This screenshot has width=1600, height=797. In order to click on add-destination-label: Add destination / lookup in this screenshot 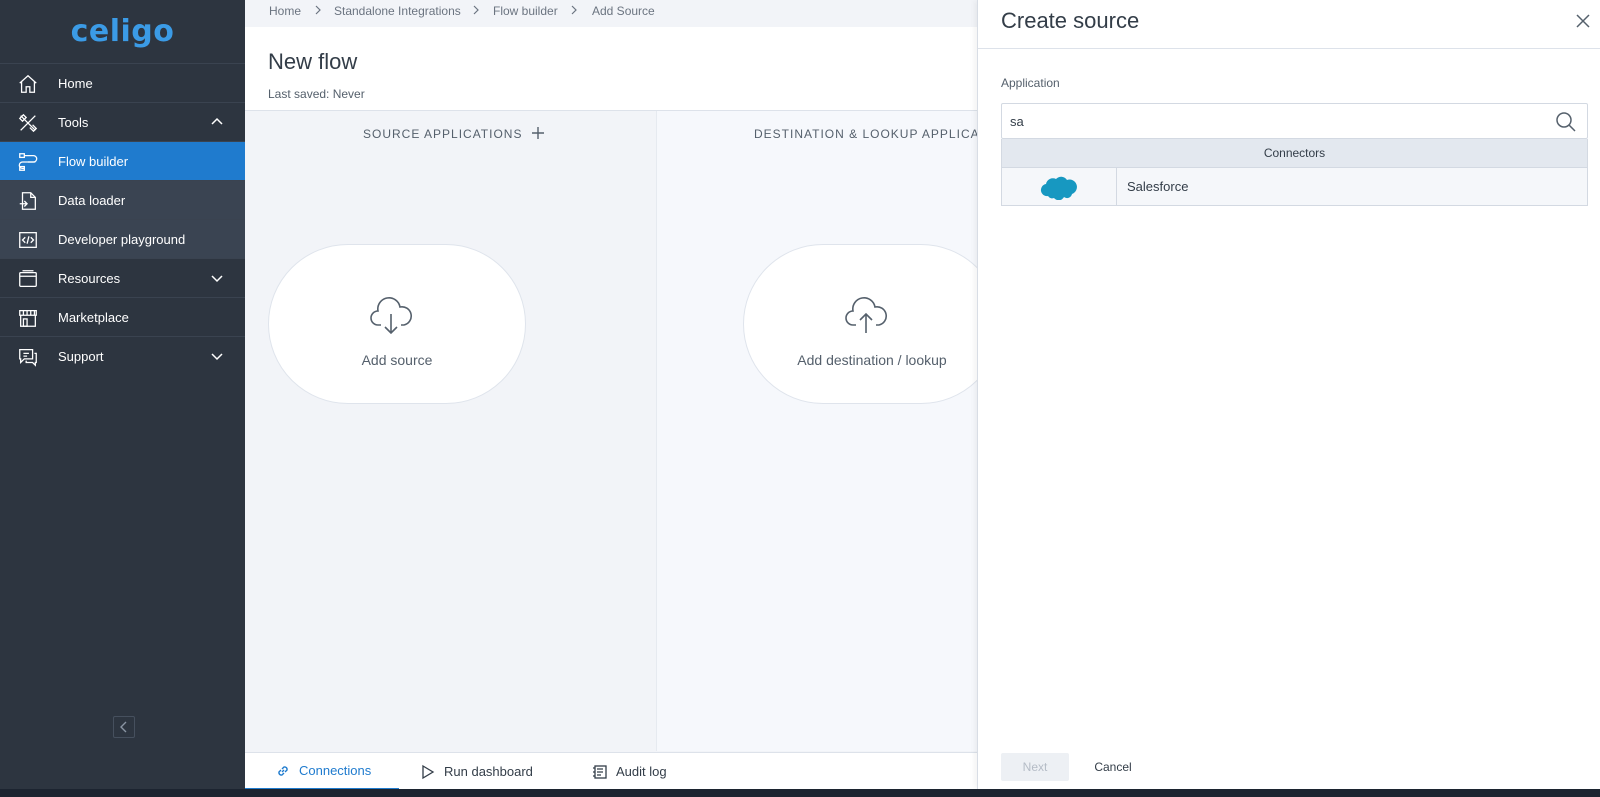, I will do `click(872, 360)`.